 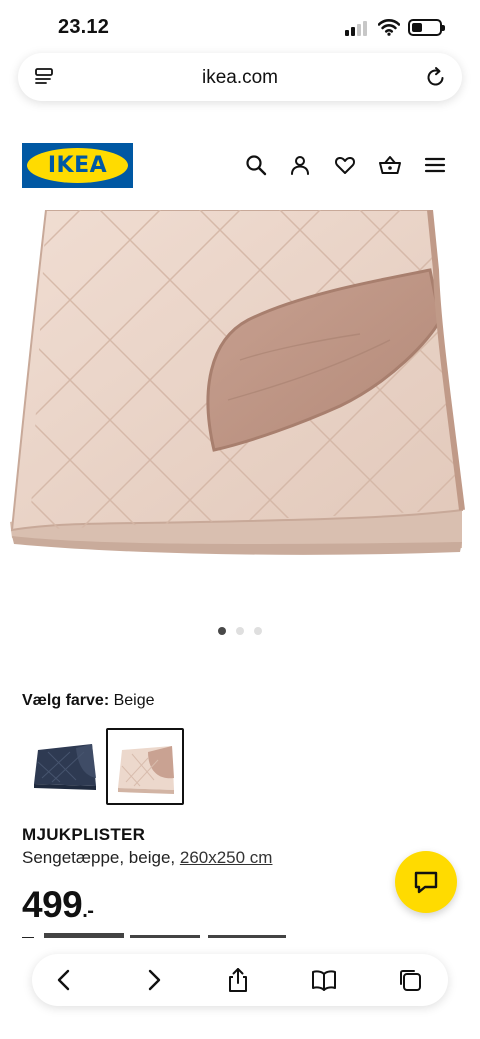 I want to click on browser-toolbar, so click(x=240, y=980).